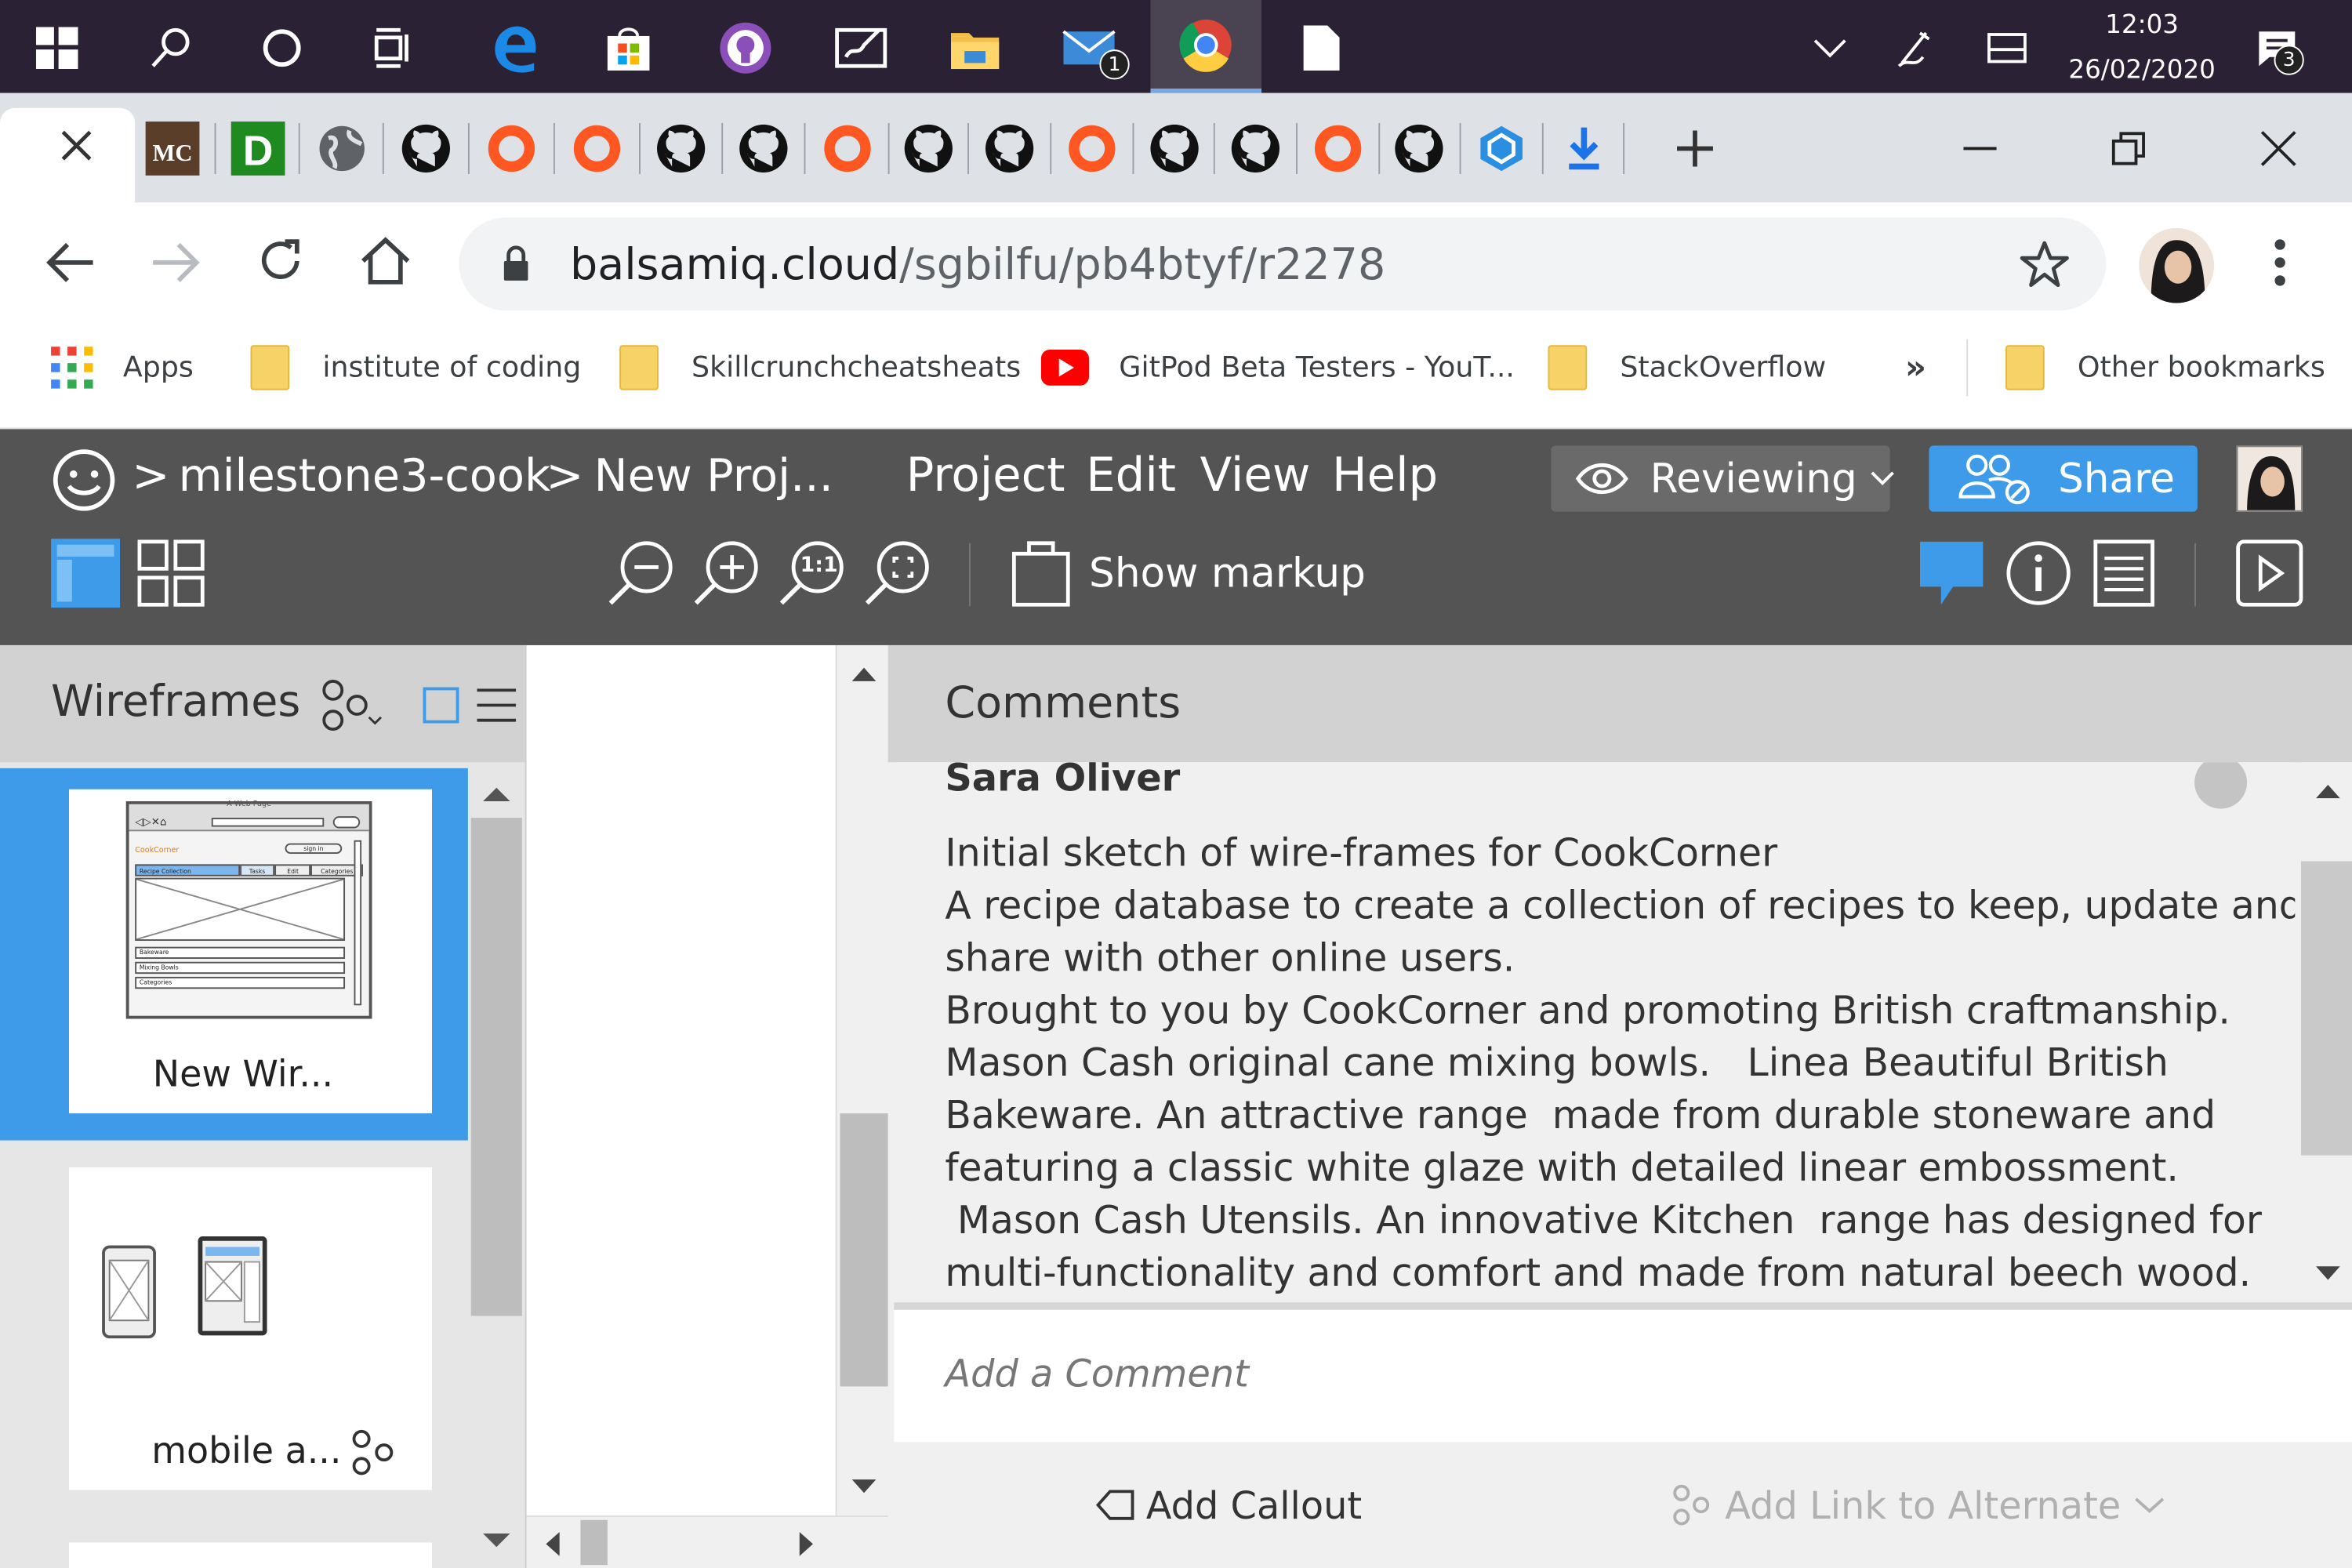 Image resolution: width=2352 pixels, height=1568 pixels. What do you see at coordinates (860, 48) in the screenshot?
I see `whiteboard-icon` at bounding box center [860, 48].